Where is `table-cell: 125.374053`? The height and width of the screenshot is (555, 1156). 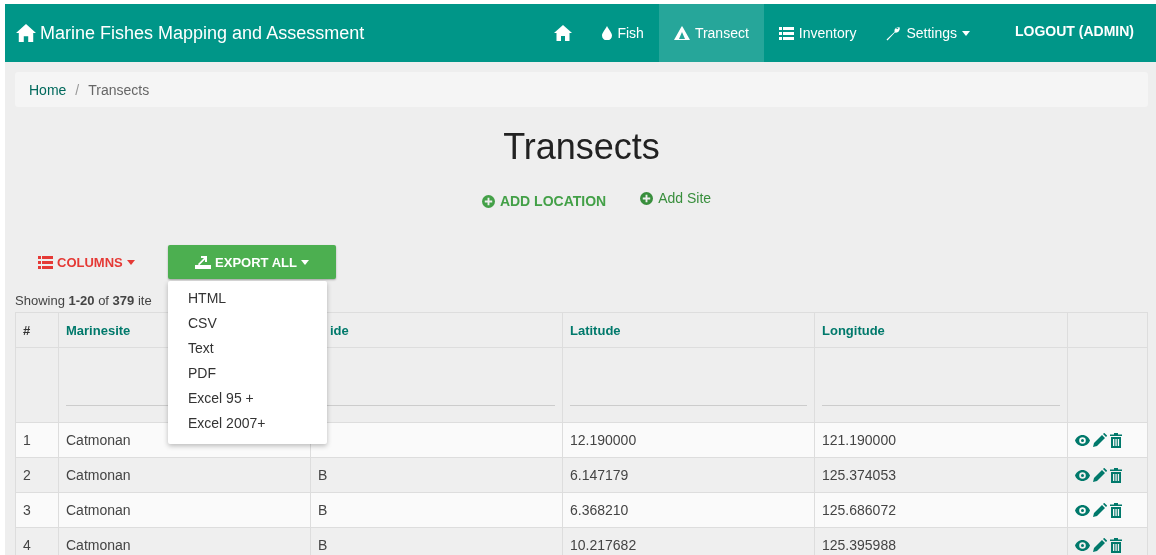
table-cell: 125.374053 is located at coordinates (941, 475).